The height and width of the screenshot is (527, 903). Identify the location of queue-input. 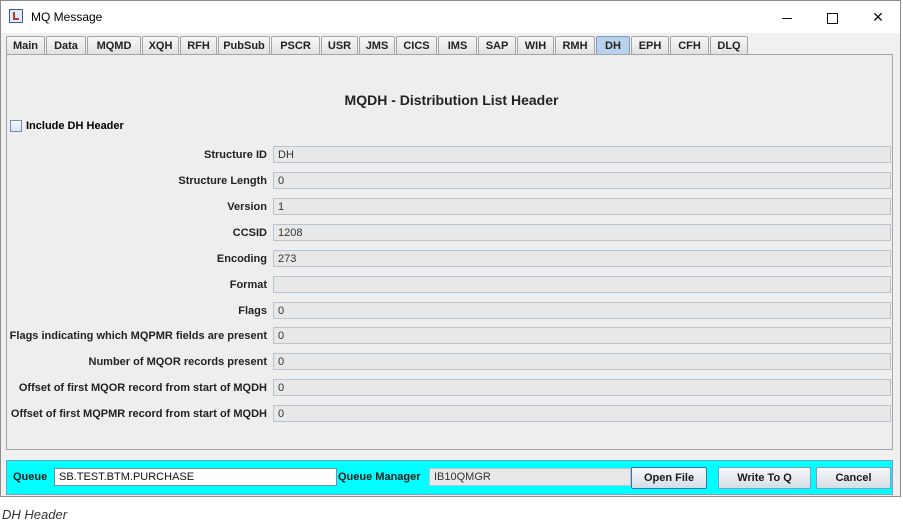
(195, 477).